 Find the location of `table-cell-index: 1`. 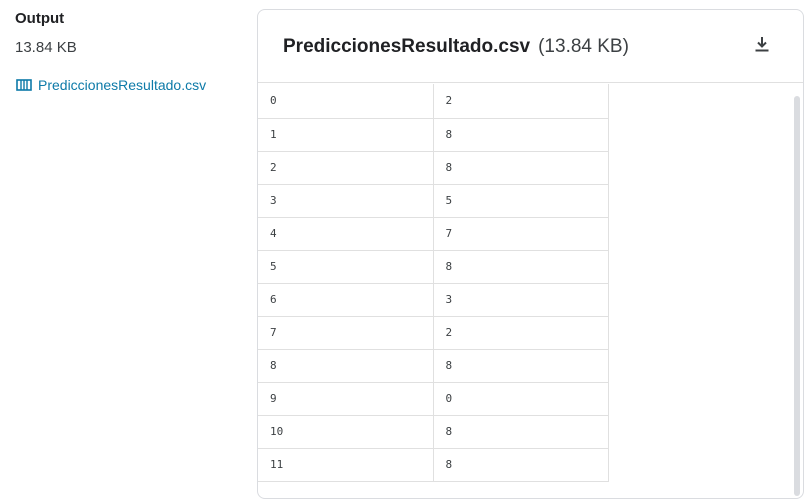

table-cell-index: 1 is located at coordinates (346, 135).